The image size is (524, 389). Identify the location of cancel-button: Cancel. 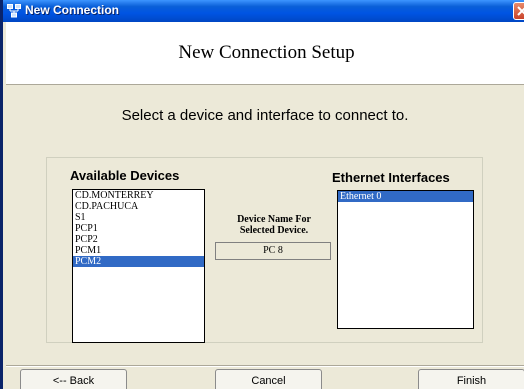
(268, 379).